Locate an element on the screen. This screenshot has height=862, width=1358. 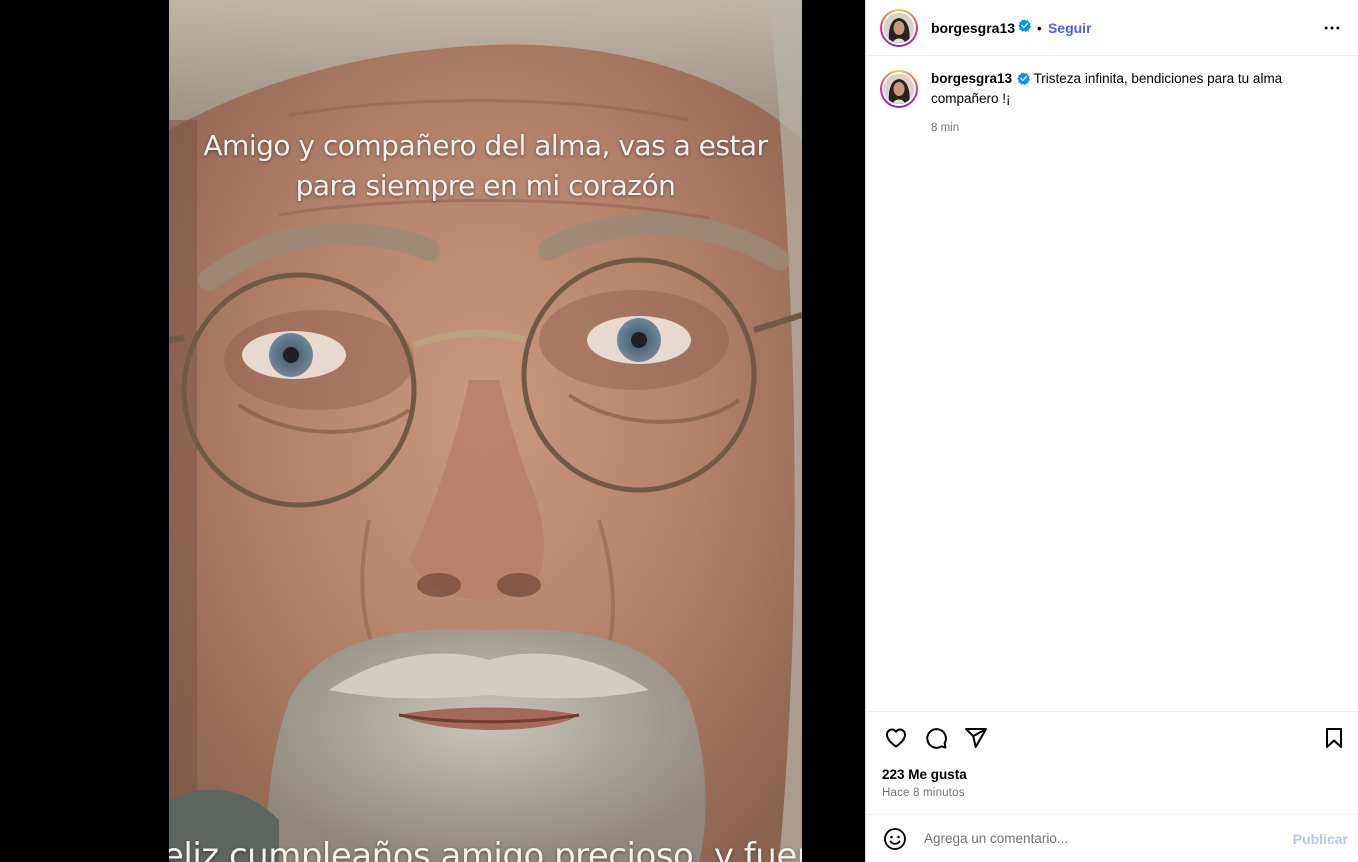
share-icon is located at coordinates (976, 738).